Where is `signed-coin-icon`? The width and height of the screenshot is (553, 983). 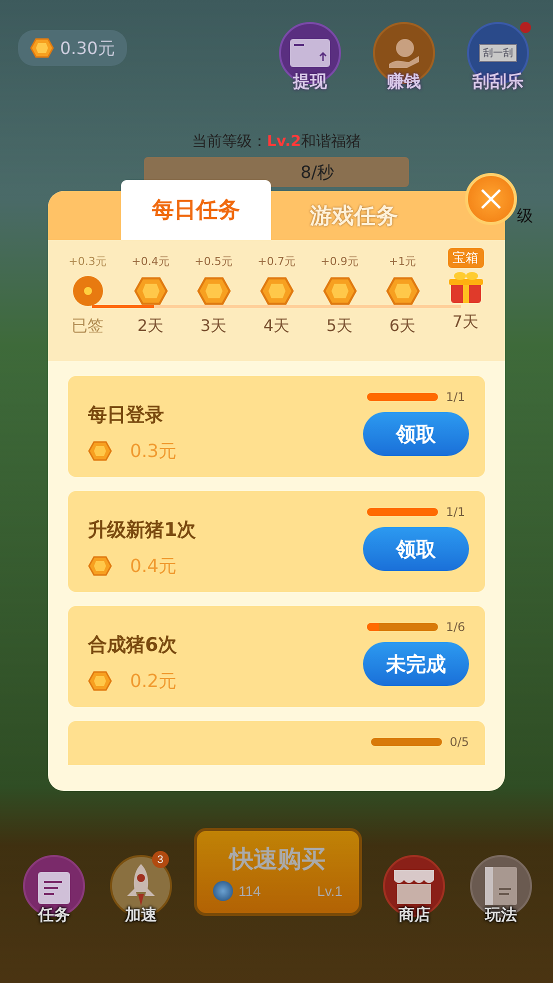
signed-coin-icon is located at coordinates (88, 291).